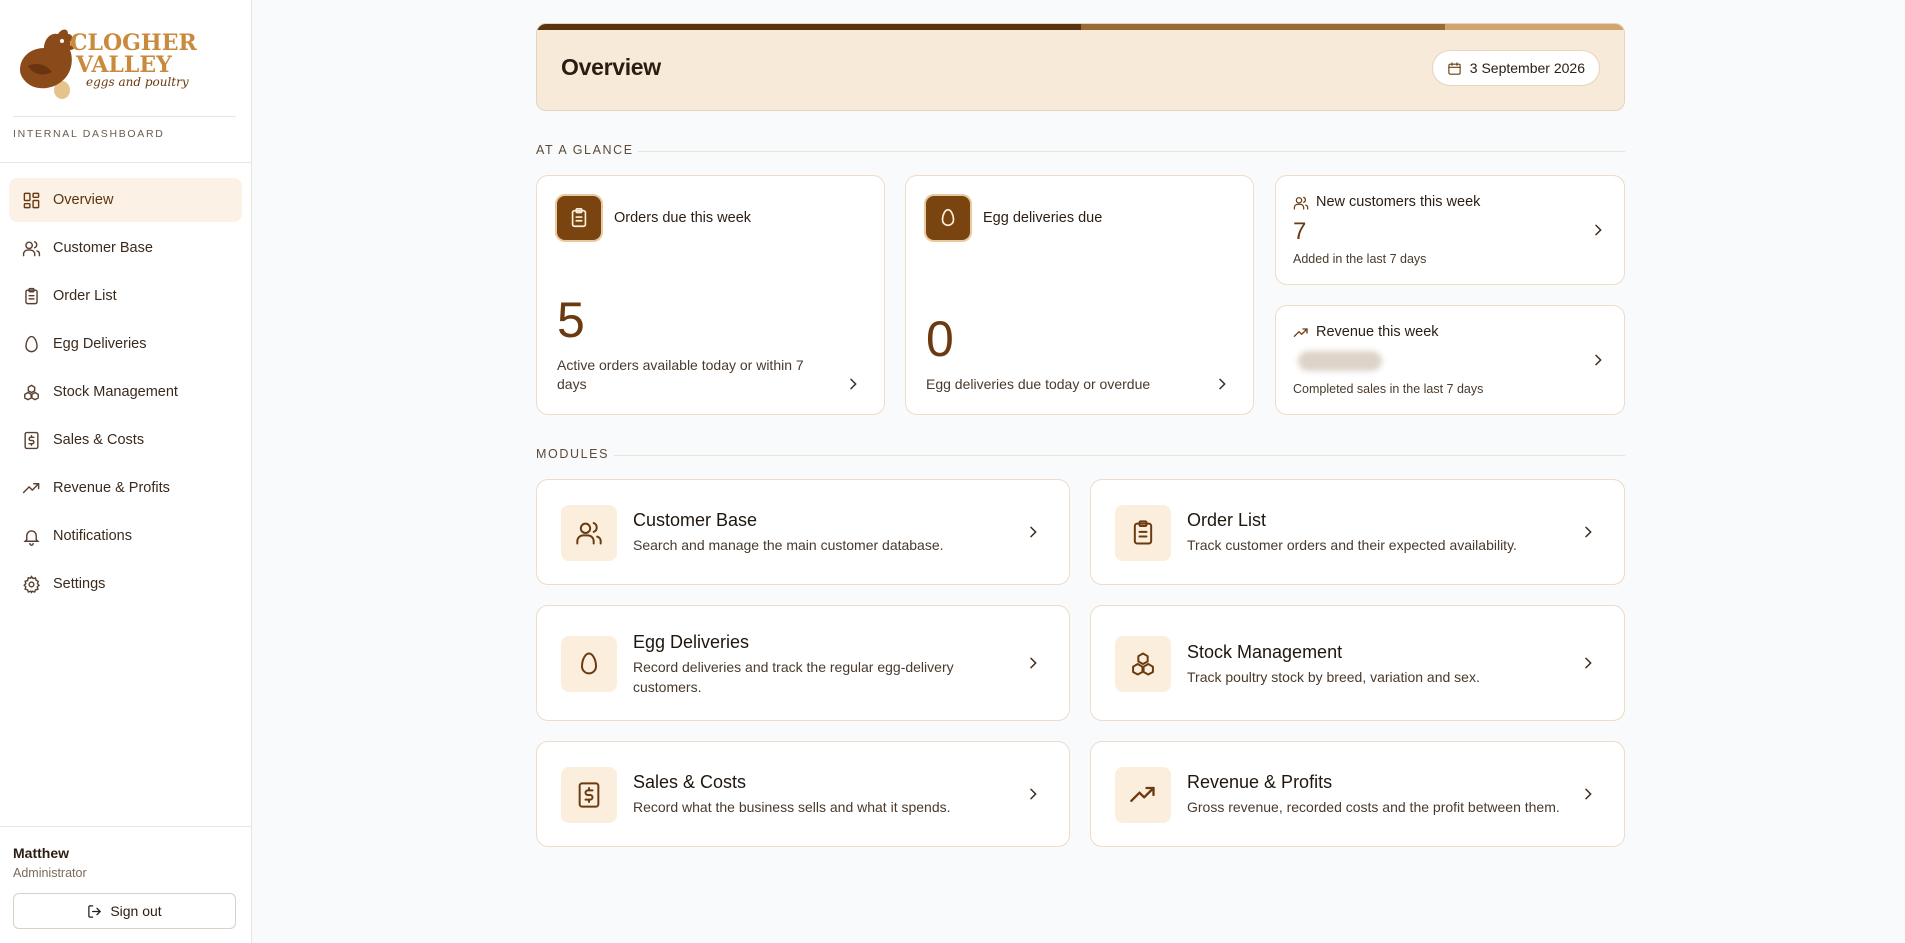 This screenshot has height=943, width=1905. I want to click on orders-due-value: 5, so click(571, 320).